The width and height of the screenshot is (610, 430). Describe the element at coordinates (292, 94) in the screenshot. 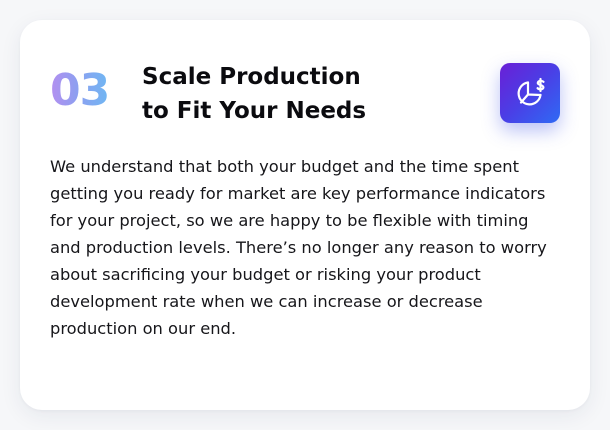

I see `card-title: Scale Production to Fit Your Needs` at that location.